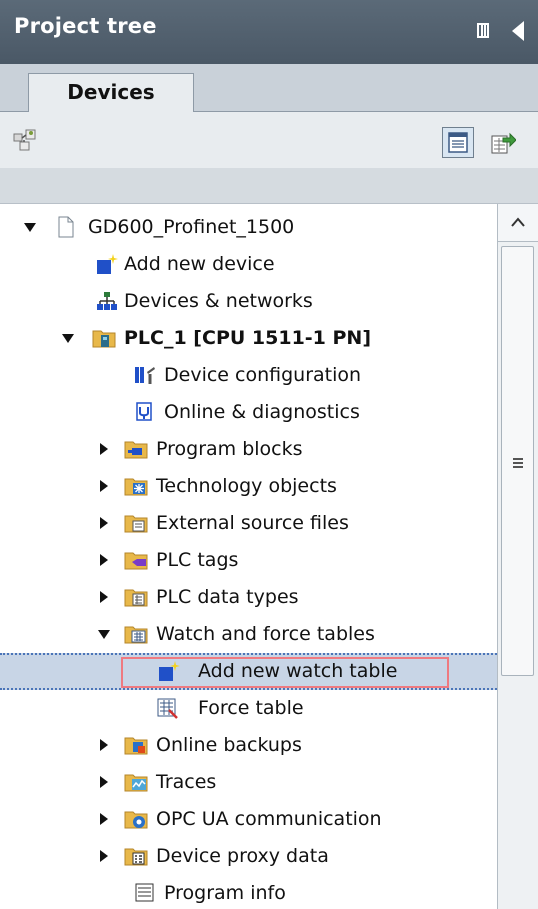 Image resolution: width=538 pixels, height=909 pixels. Describe the element at coordinates (269, 186) in the screenshot. I see `tree-header-bar` at that location.